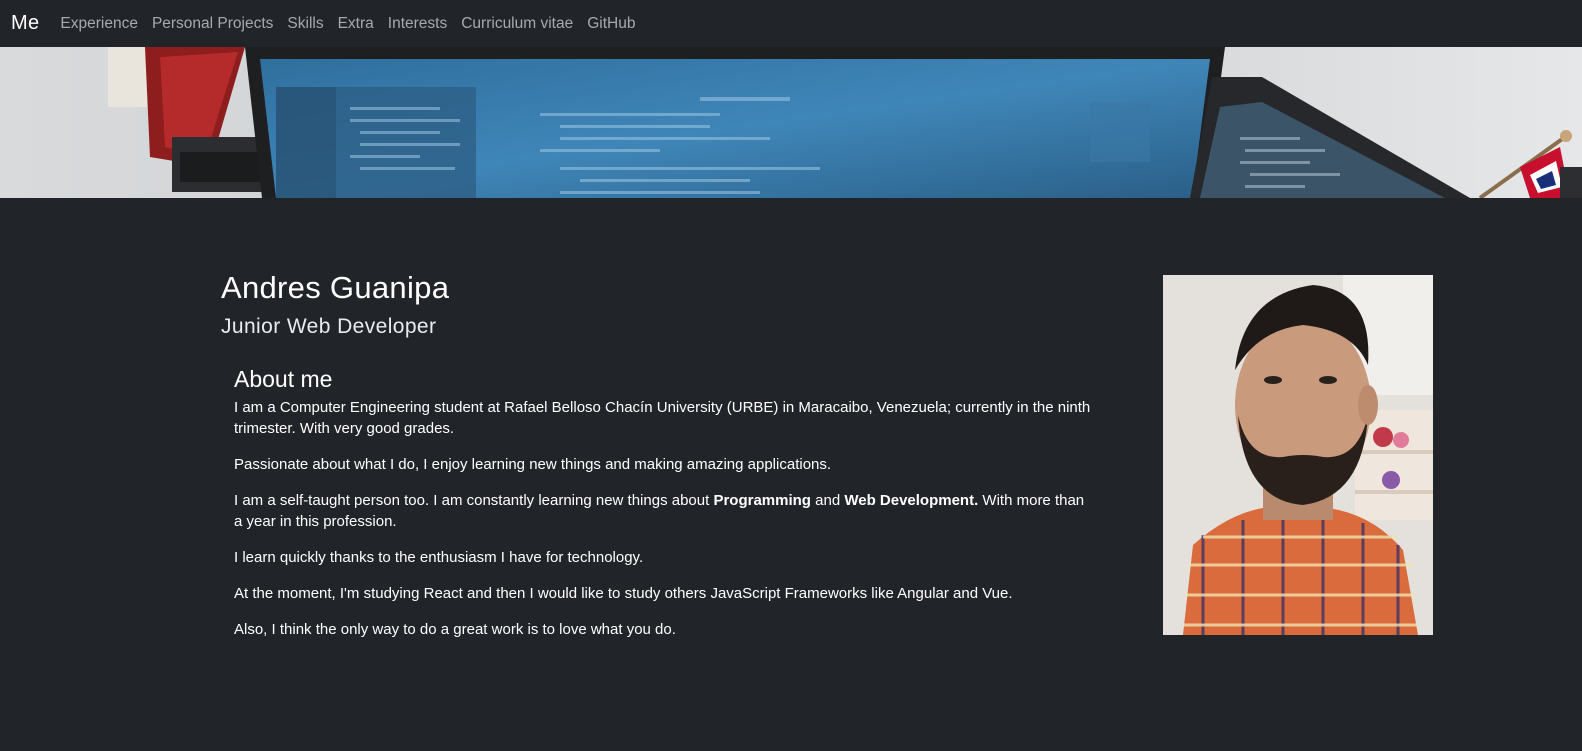  What do you see at coordinates (911, 500) in the screenshot?
I see `about-p3-web-development: Web Development.` at bounding box center [911, 500].